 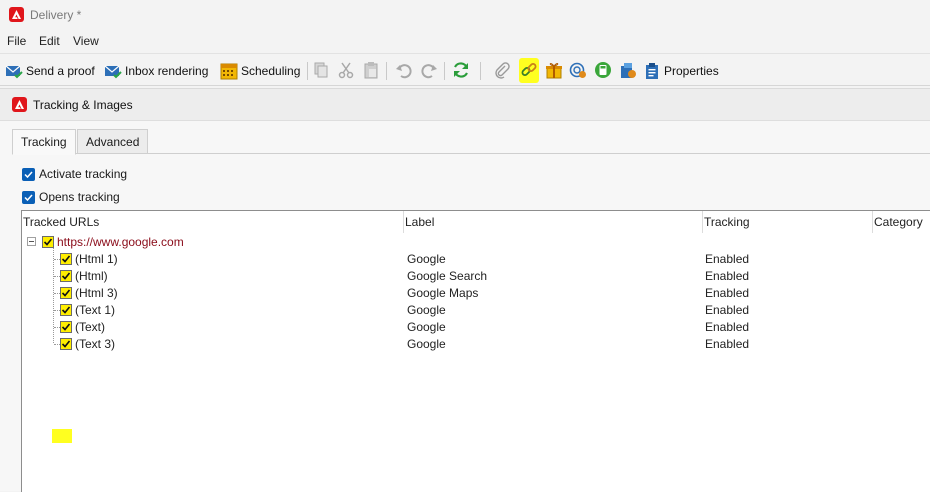 I want to click on title-bar: Delivery *, so click(x=465, y=15).